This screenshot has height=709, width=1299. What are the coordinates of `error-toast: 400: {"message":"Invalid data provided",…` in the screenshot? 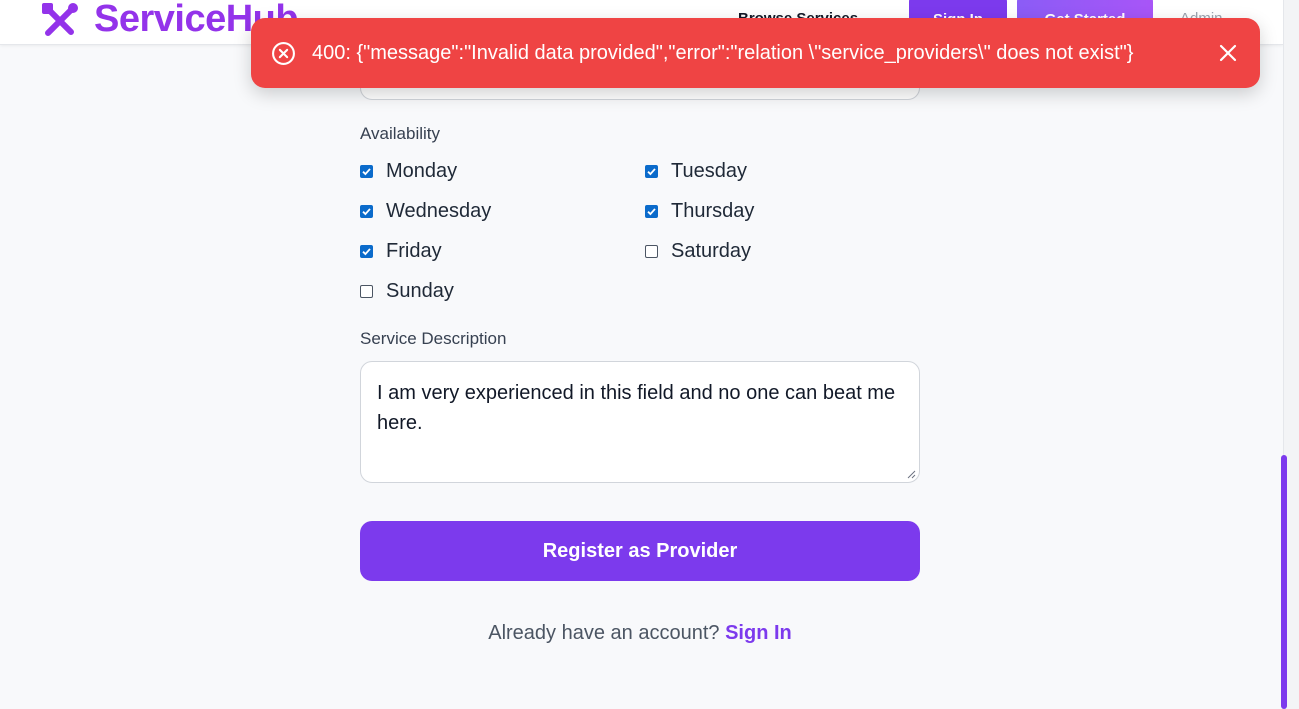 It's located at (755, 53).